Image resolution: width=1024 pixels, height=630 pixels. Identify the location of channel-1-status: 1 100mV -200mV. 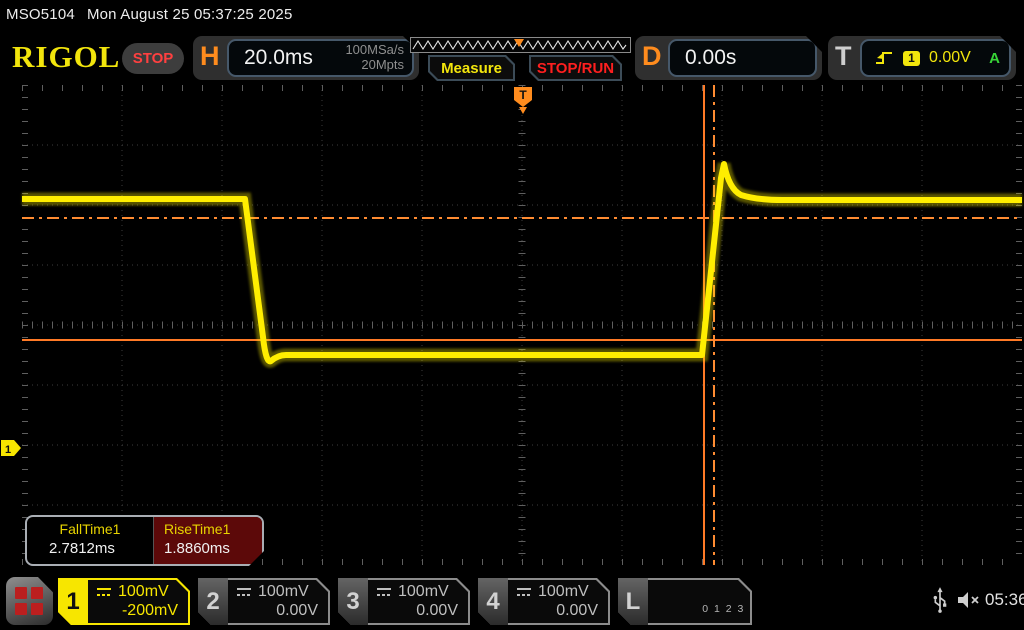
(124, 601).